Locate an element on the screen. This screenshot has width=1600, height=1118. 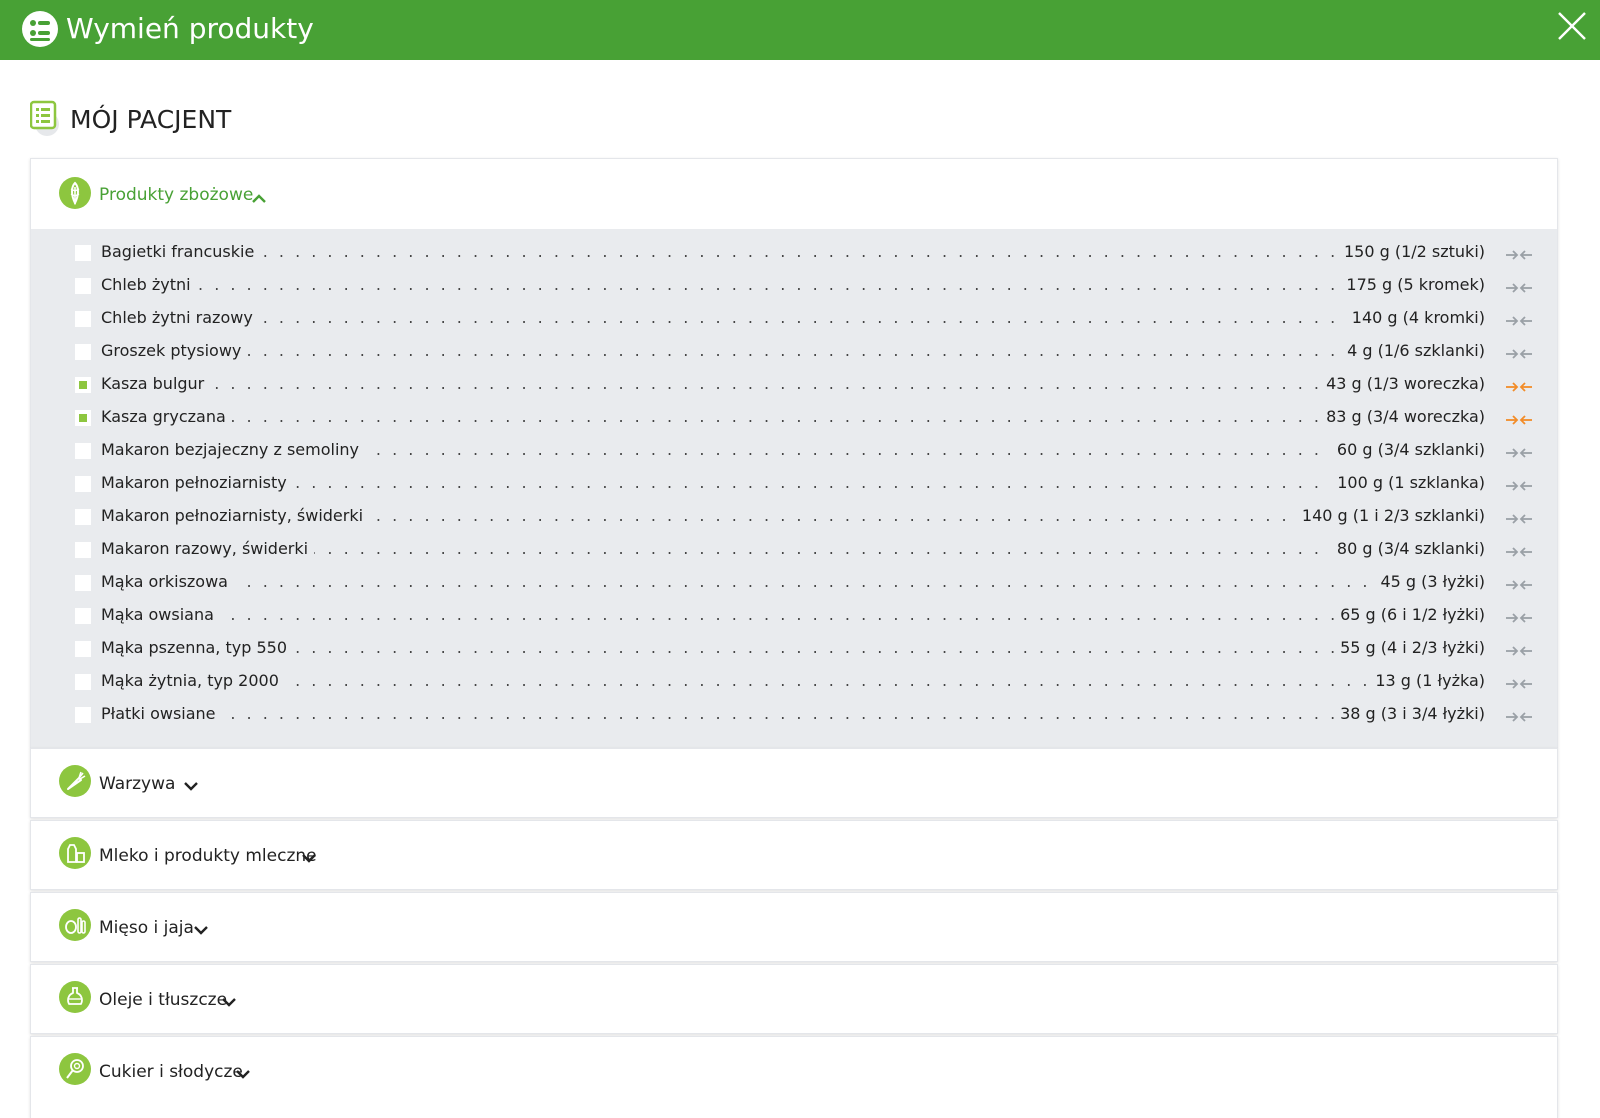
product-name: Kasza gryczana is located at coordinates (166, 417).